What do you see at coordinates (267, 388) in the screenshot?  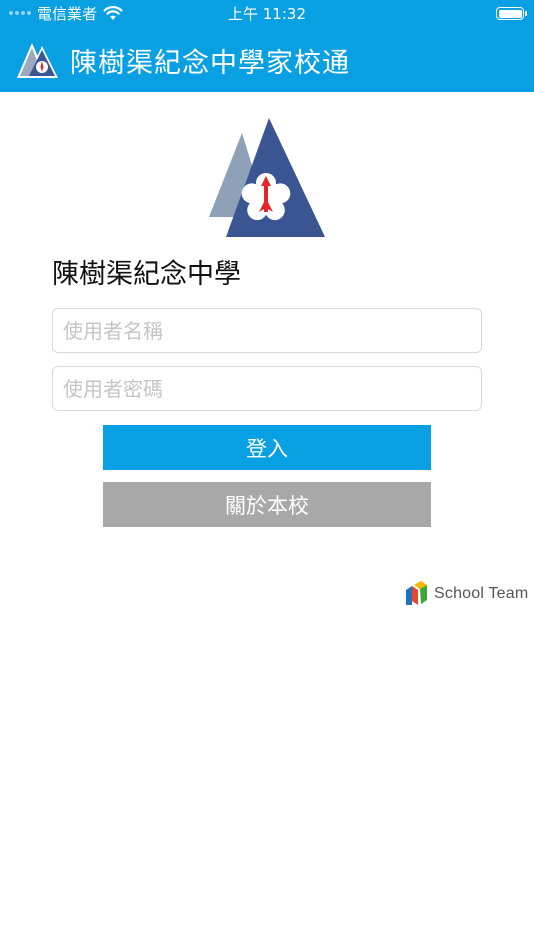 I see `password-input` at bounding box center [267, 388].